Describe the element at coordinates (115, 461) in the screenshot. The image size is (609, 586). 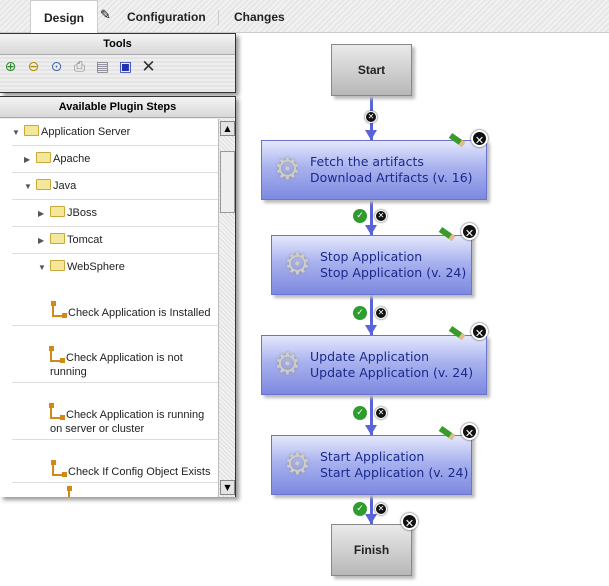
I see `plugin-step-item: Check If Config Object Exists` at that location.